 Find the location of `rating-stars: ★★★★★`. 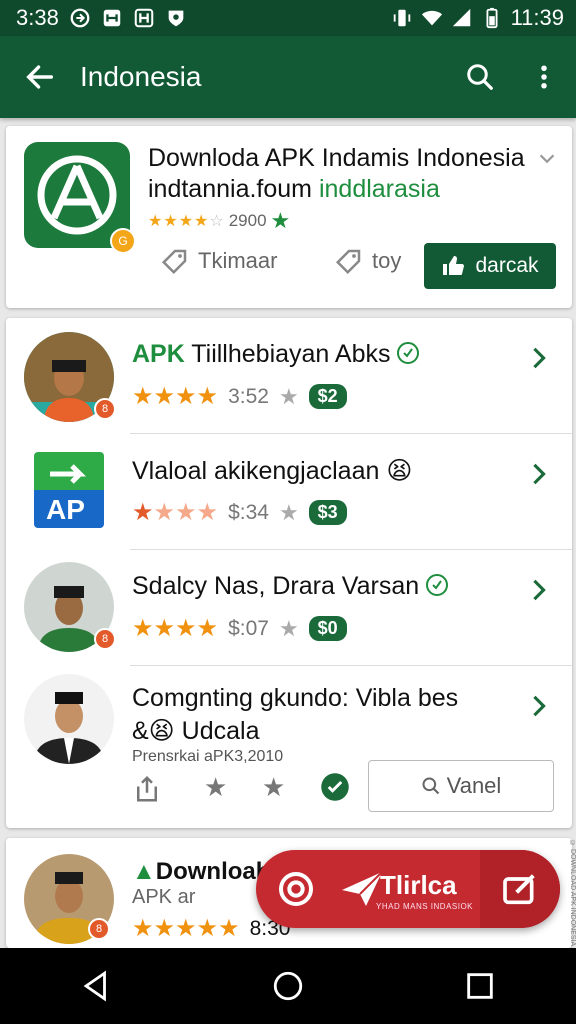

rating-stars: ★★★★★ is located at coordinates (186, 928).